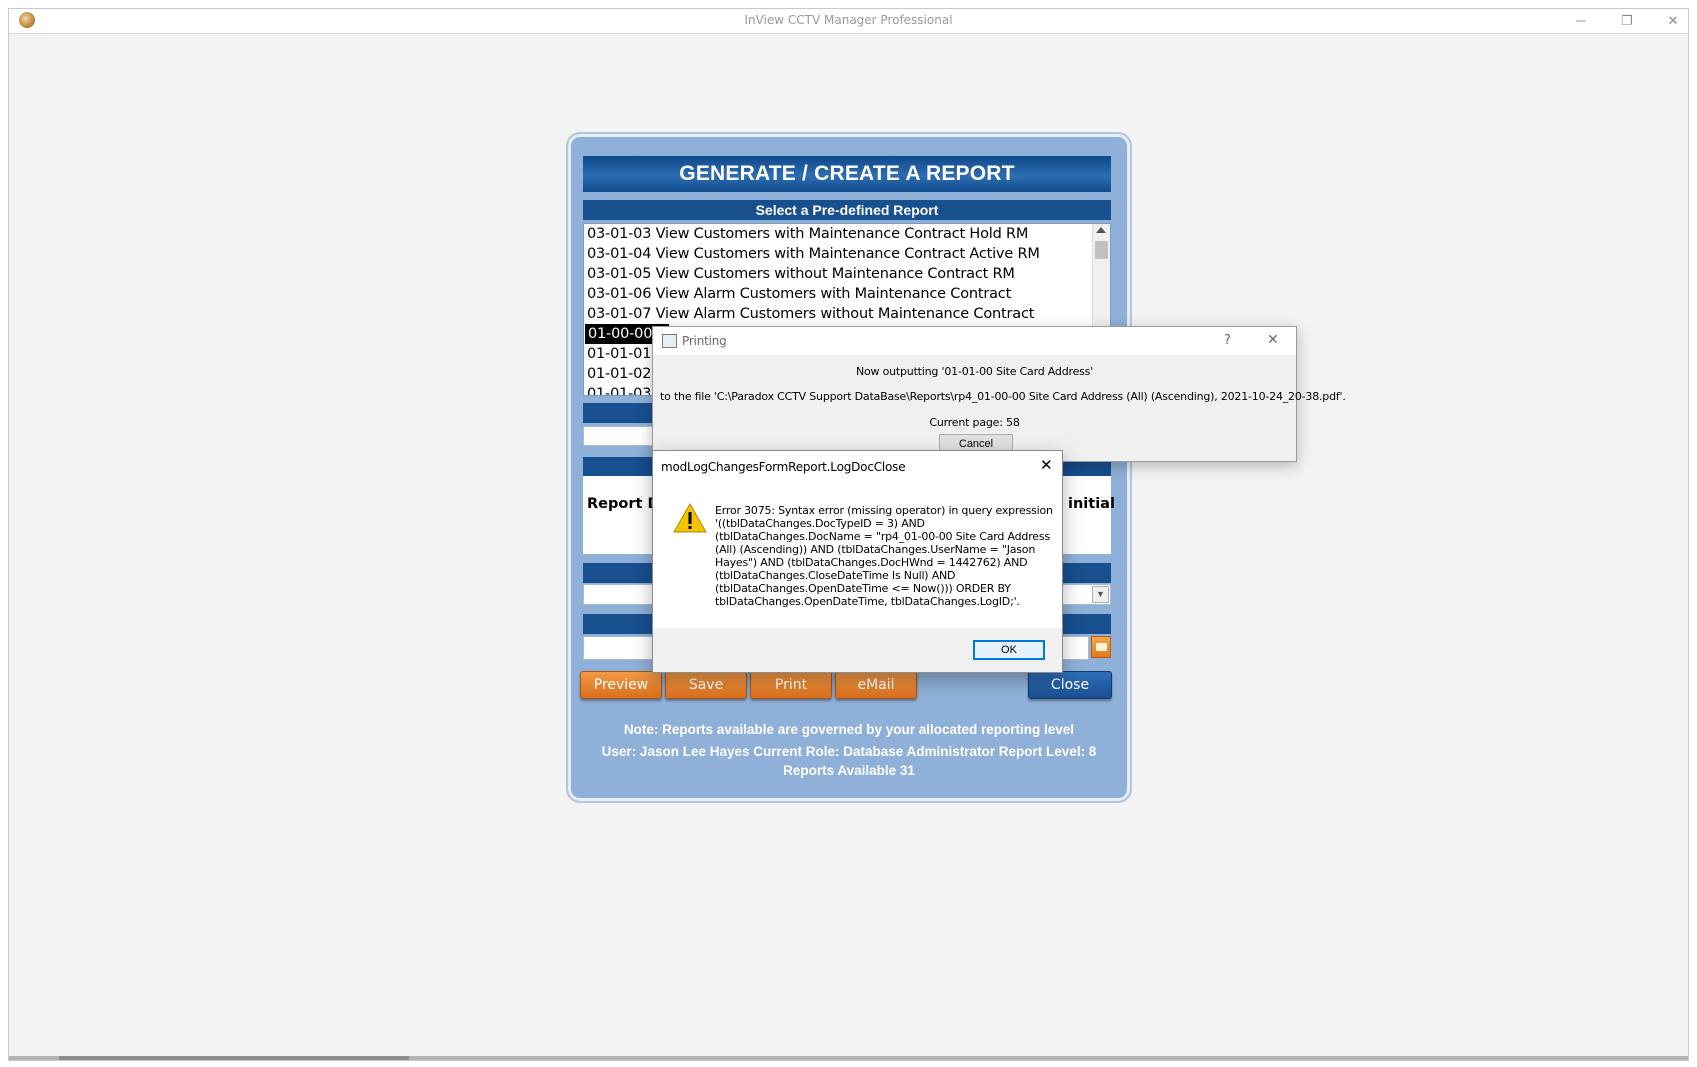  I want to click on description-section-bar, so click(618, 467).